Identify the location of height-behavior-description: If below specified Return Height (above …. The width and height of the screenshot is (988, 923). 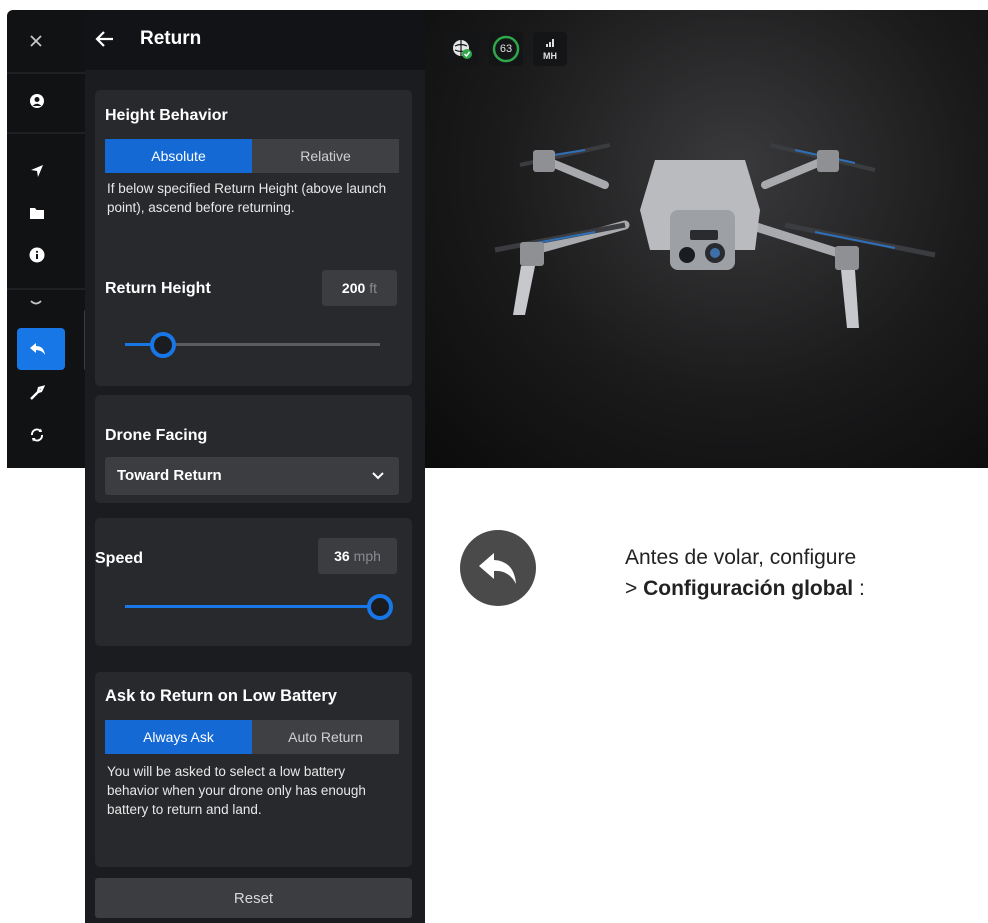
(247, 198).